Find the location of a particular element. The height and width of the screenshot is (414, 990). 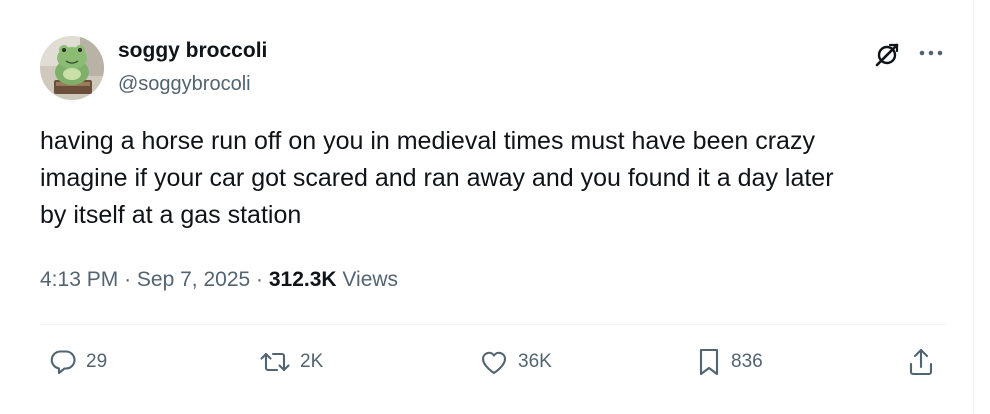

tweet-meta: 4:13 PM · Sep 7, 2025 · 312.3K Views is located at coordinates (219, 280).